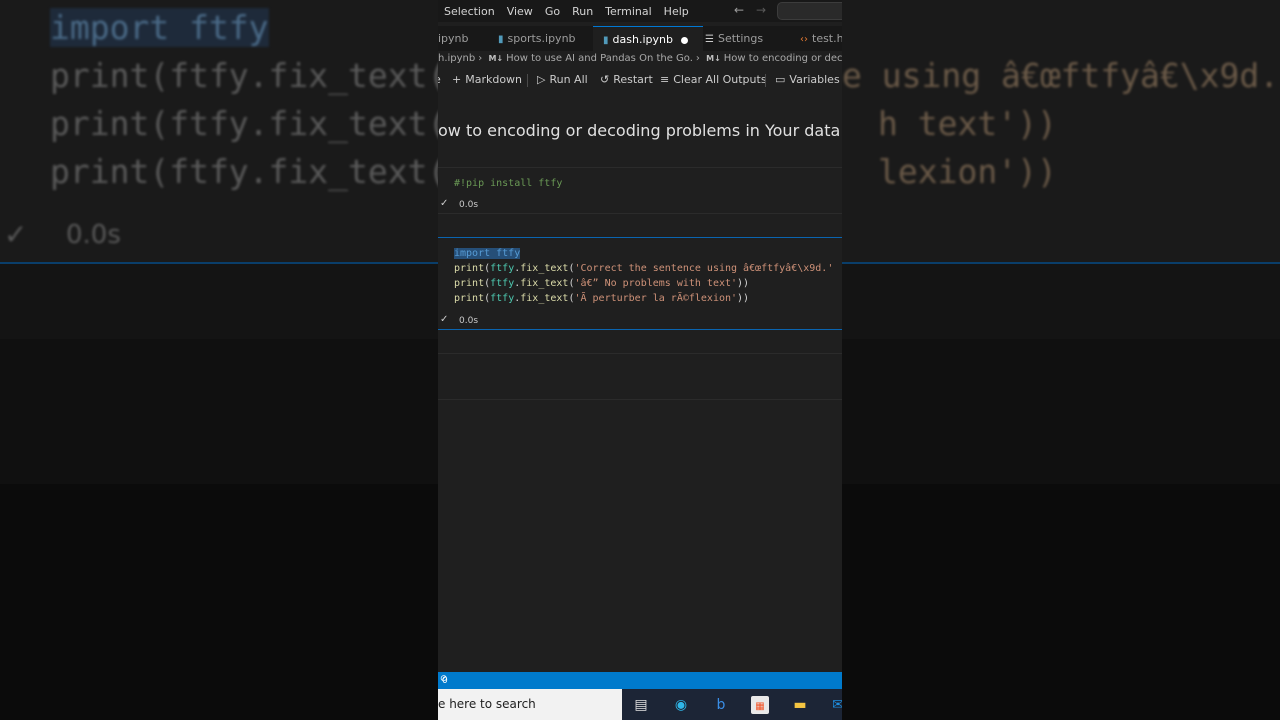  I want to click on menu-bar: Selection View Go Run Terminal Help ← →, so click(640, 11).